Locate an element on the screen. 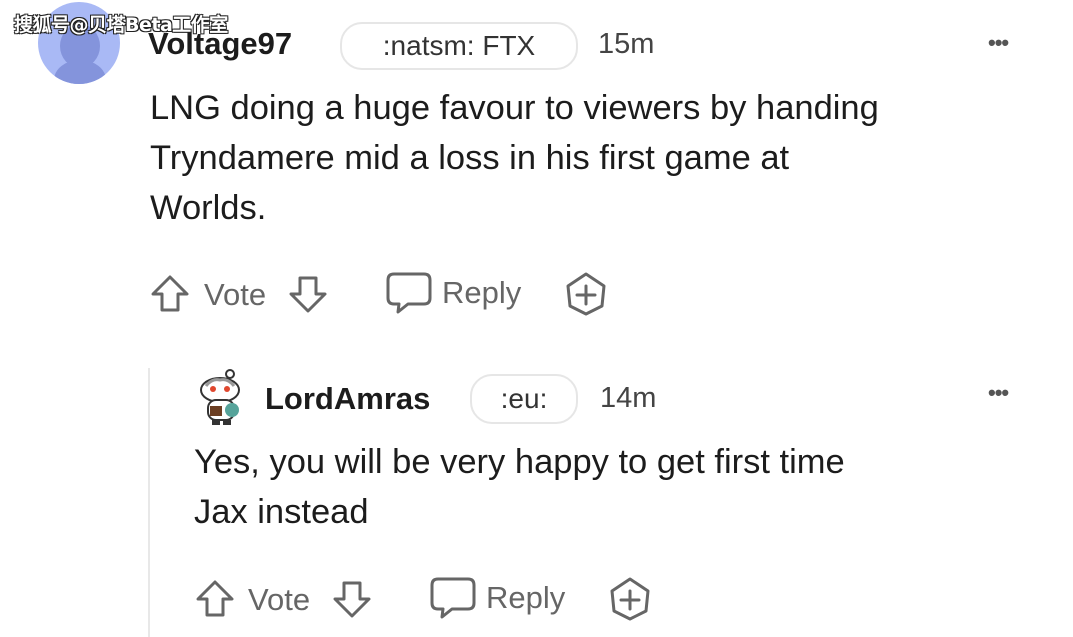 The height and width of the screenshot is (637, 1073). user-avatar-snoo is located at coordinates (221, 397).